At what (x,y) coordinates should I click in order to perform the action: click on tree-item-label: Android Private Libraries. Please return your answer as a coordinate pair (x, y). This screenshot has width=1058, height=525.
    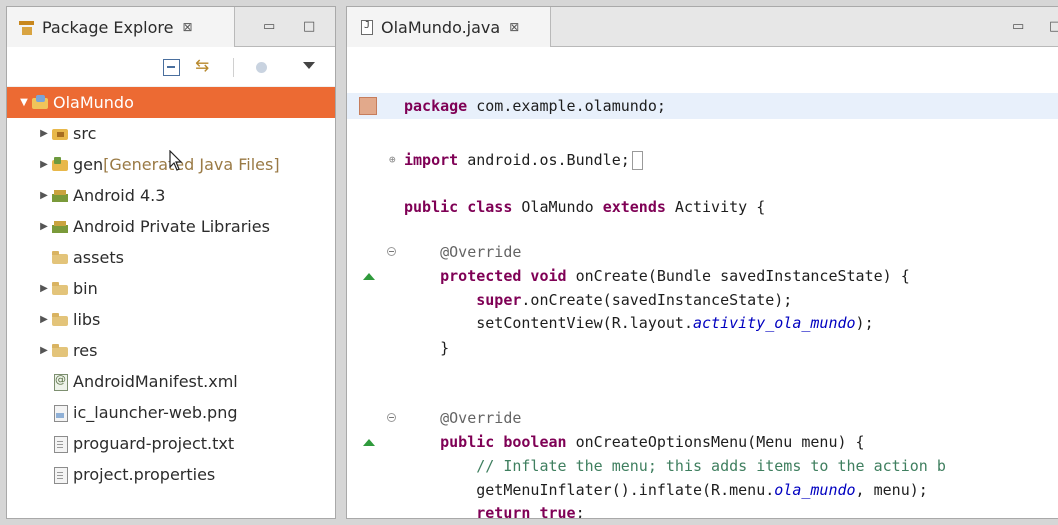
    Looking at the image, I should click on (171, 226).